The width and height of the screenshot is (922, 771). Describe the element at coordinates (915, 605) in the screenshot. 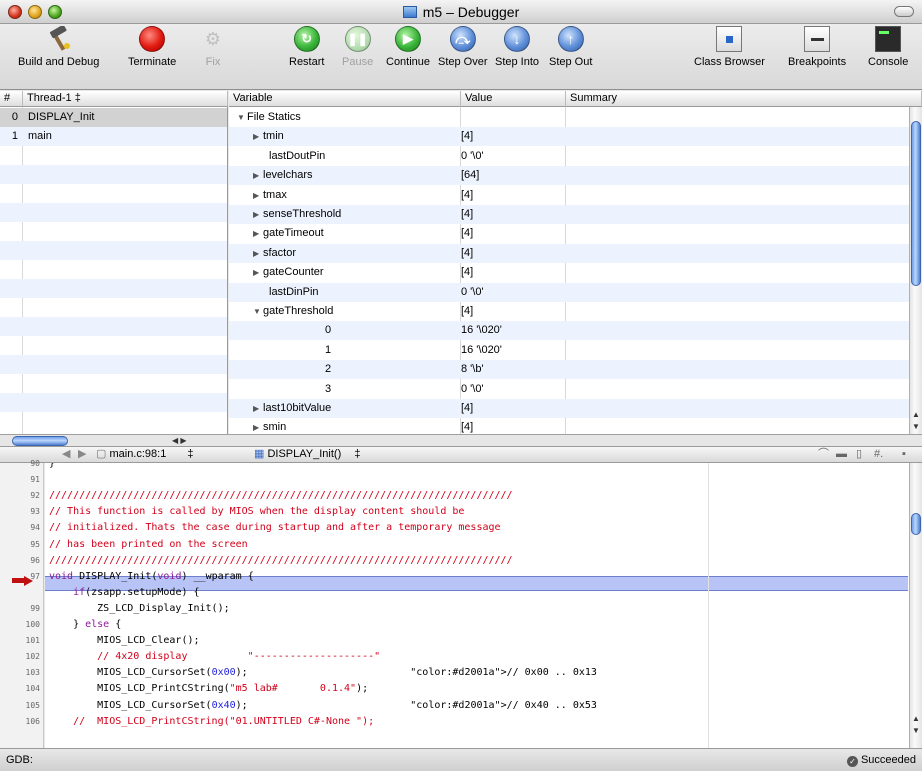

I see `editor-scrollbar: ▲ ▼` at that location.